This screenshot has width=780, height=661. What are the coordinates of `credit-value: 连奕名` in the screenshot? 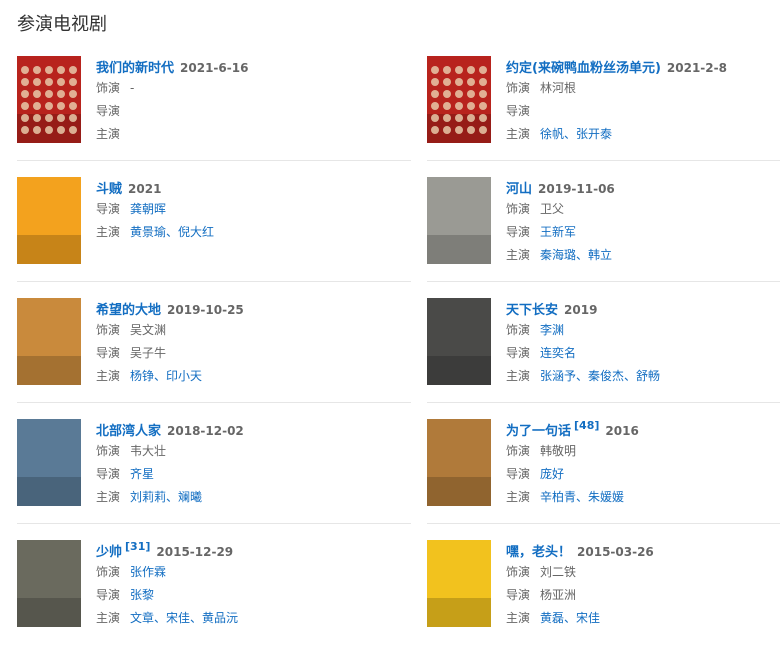 It's located at (558, 353).